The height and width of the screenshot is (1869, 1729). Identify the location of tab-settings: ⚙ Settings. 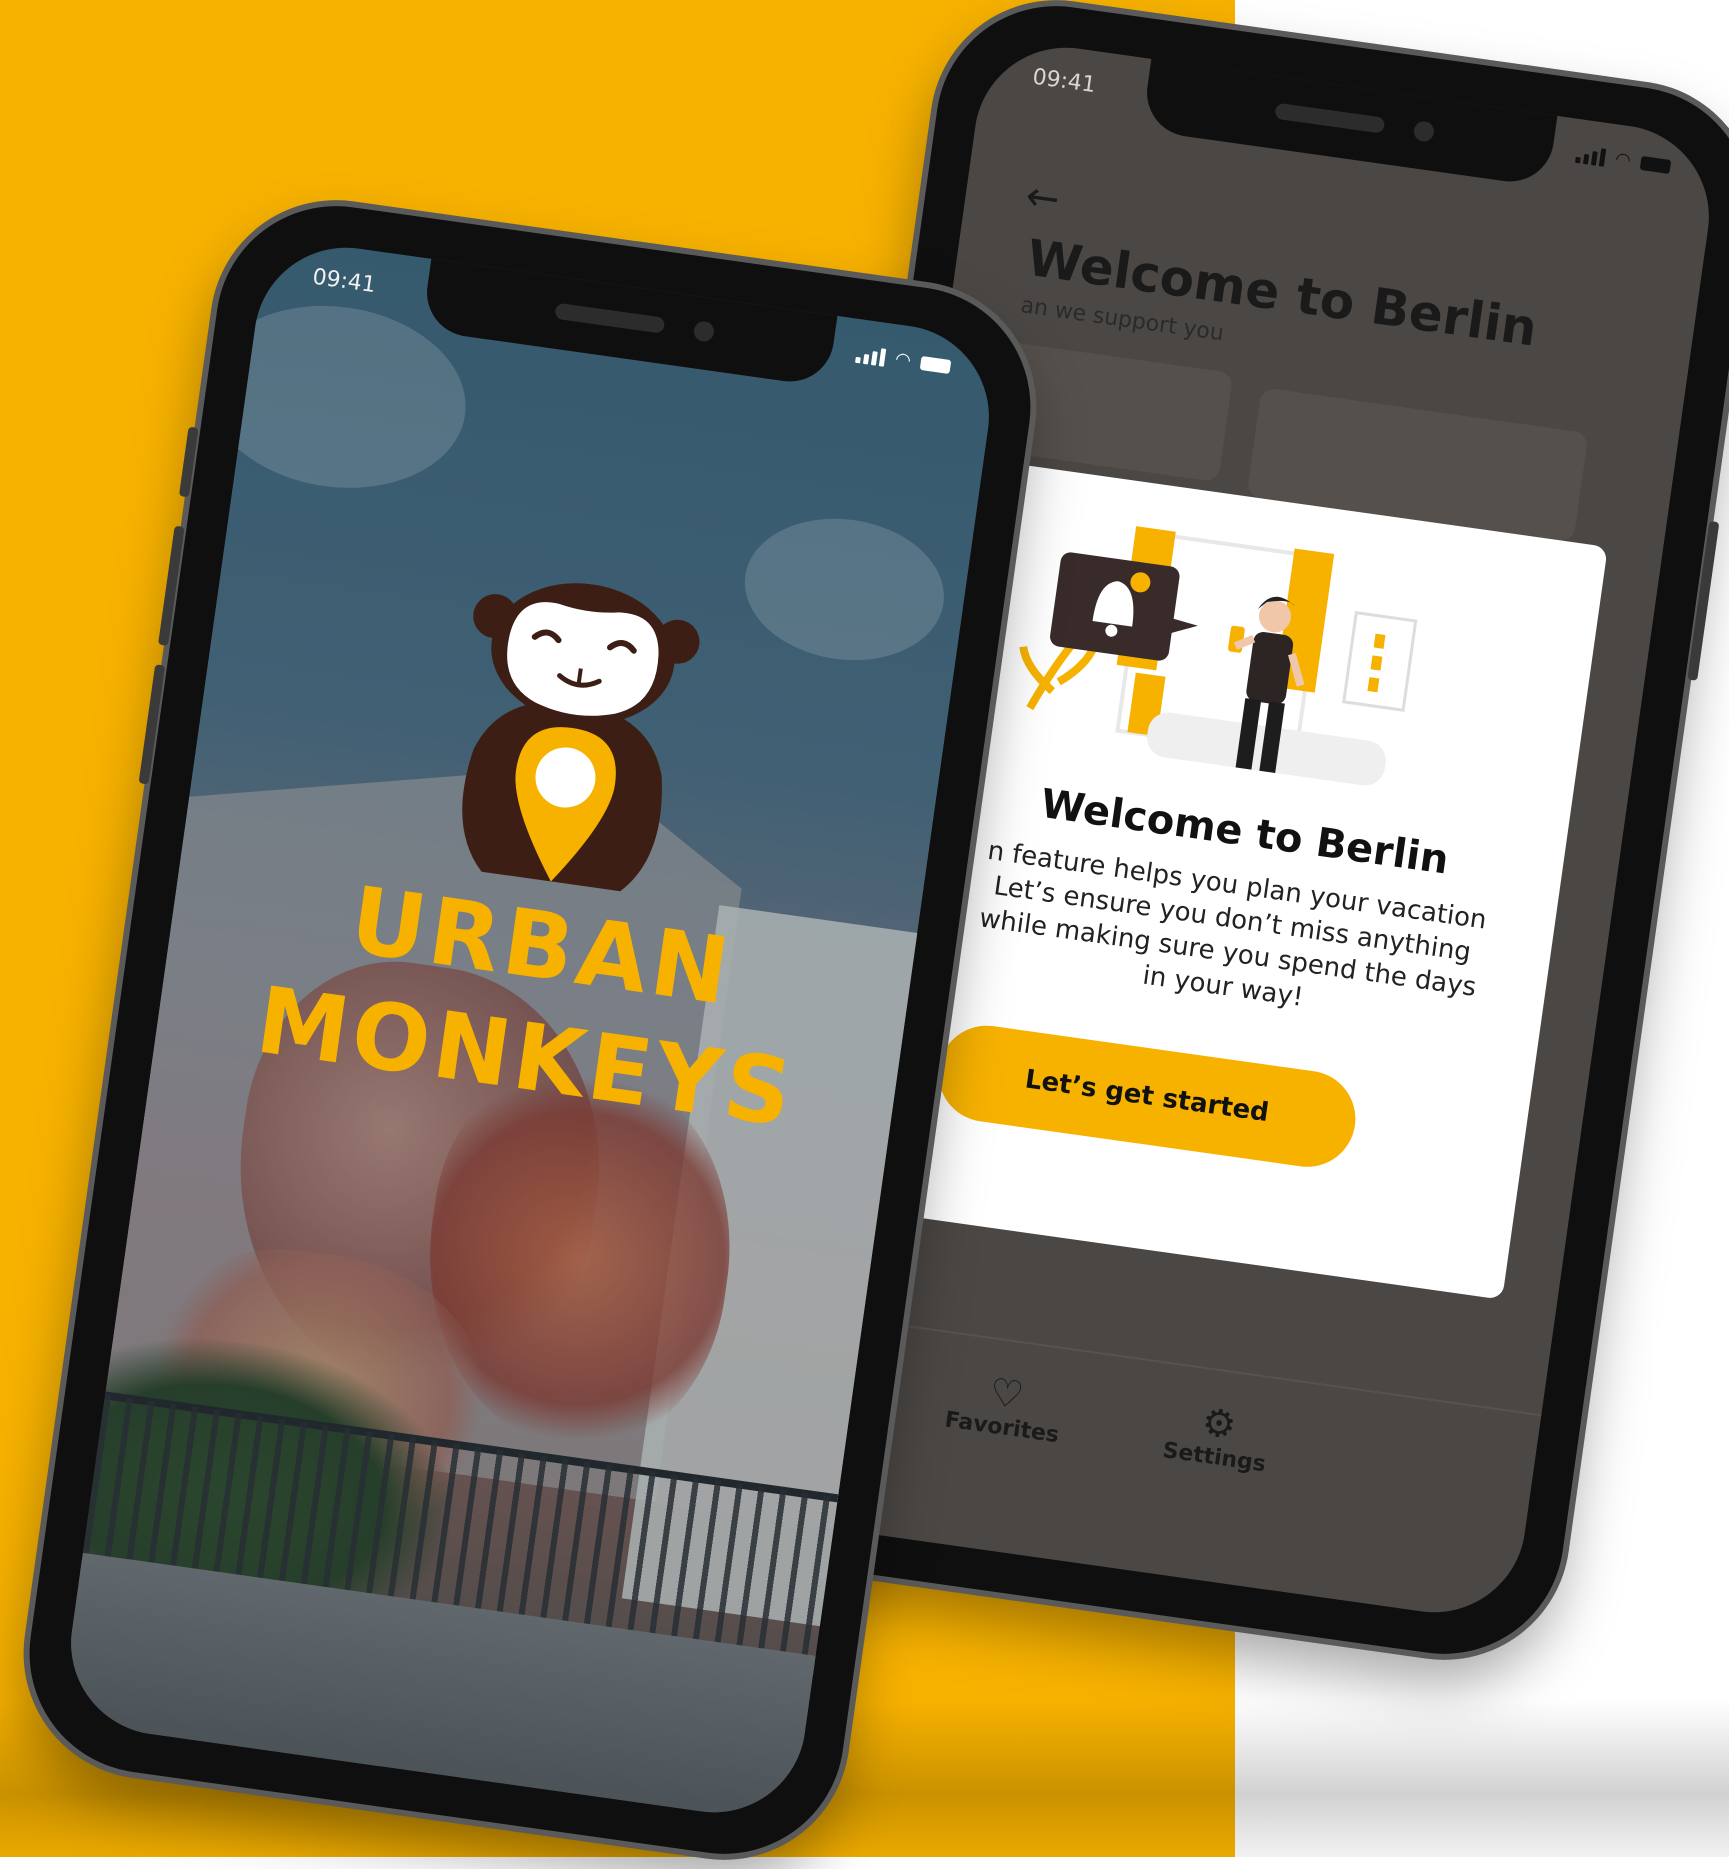
(1217, 1435).